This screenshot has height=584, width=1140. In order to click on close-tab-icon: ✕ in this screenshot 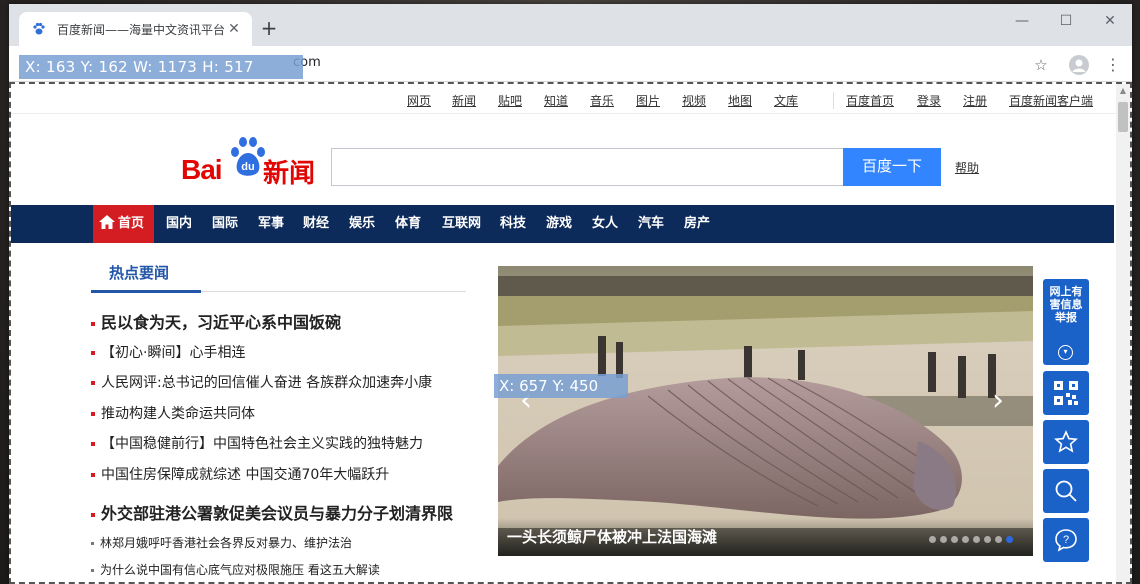, I will do `click(234, 29)`.